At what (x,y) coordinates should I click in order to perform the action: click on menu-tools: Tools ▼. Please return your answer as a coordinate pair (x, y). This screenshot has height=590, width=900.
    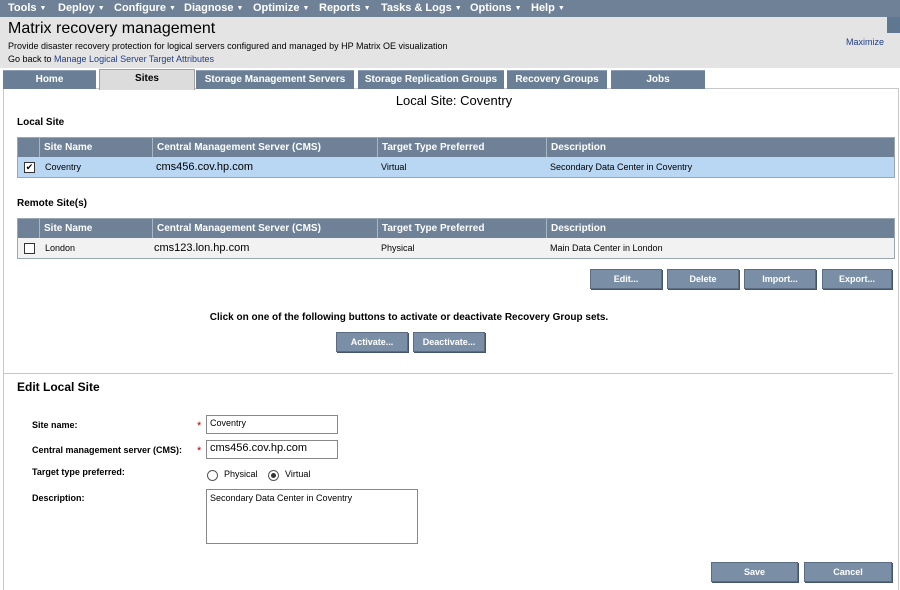
    Looking at the image, I should click on (27, 8).